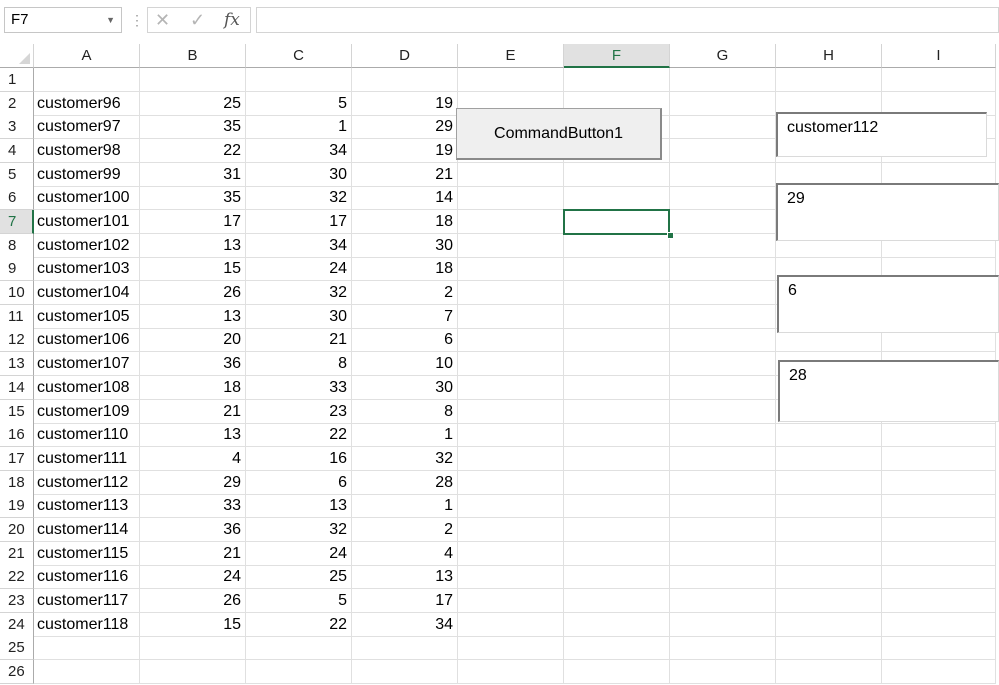 This screenshot has width=999, height=685. What do you see at coordinates (87, 387) in the screenshot?
I see `cell-A14: customer108` at bounding box center [87, 387].